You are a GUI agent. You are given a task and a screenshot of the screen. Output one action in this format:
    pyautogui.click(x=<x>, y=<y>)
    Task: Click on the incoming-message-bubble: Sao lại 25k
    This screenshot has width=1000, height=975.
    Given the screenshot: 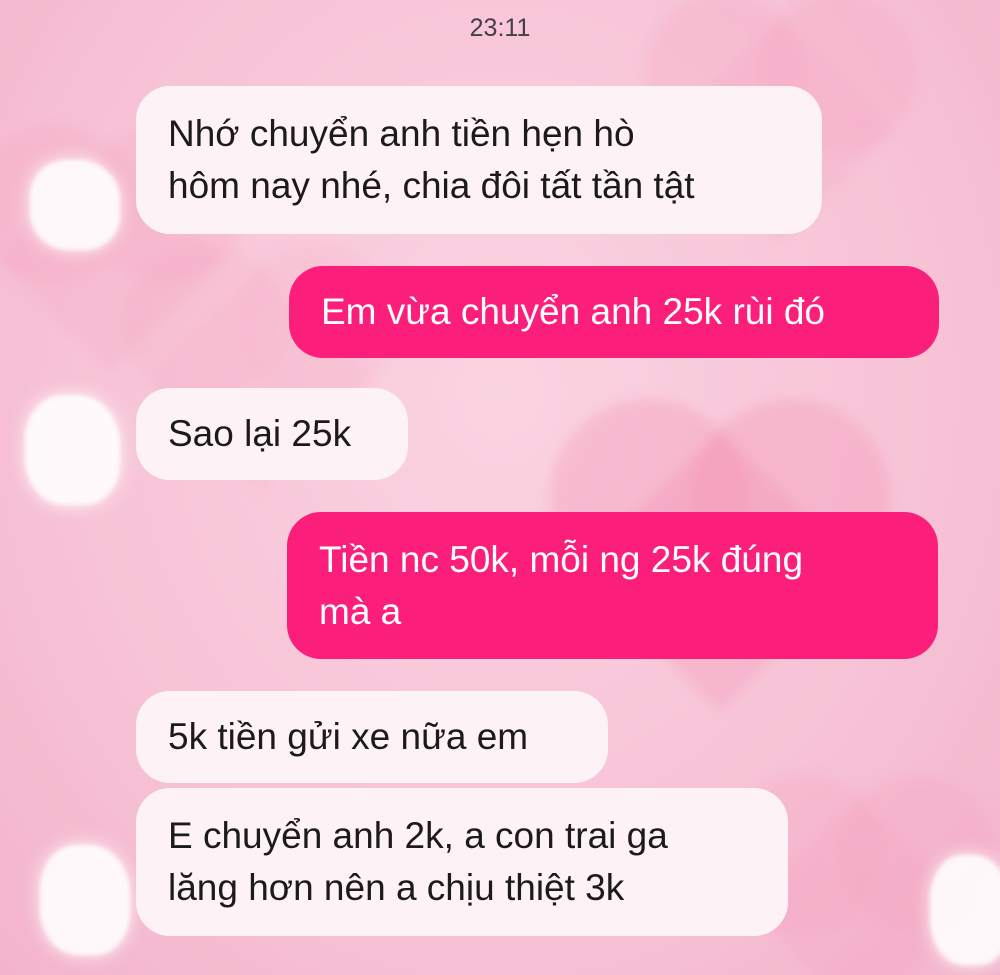 What is the action you would take?
    pyautogui.click(x=272, y=434)
    